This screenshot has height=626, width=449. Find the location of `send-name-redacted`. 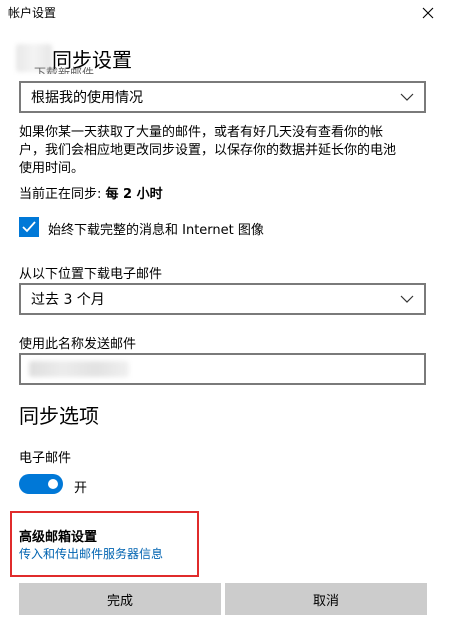

send-name-redacted is located at coordinates (79, 369).